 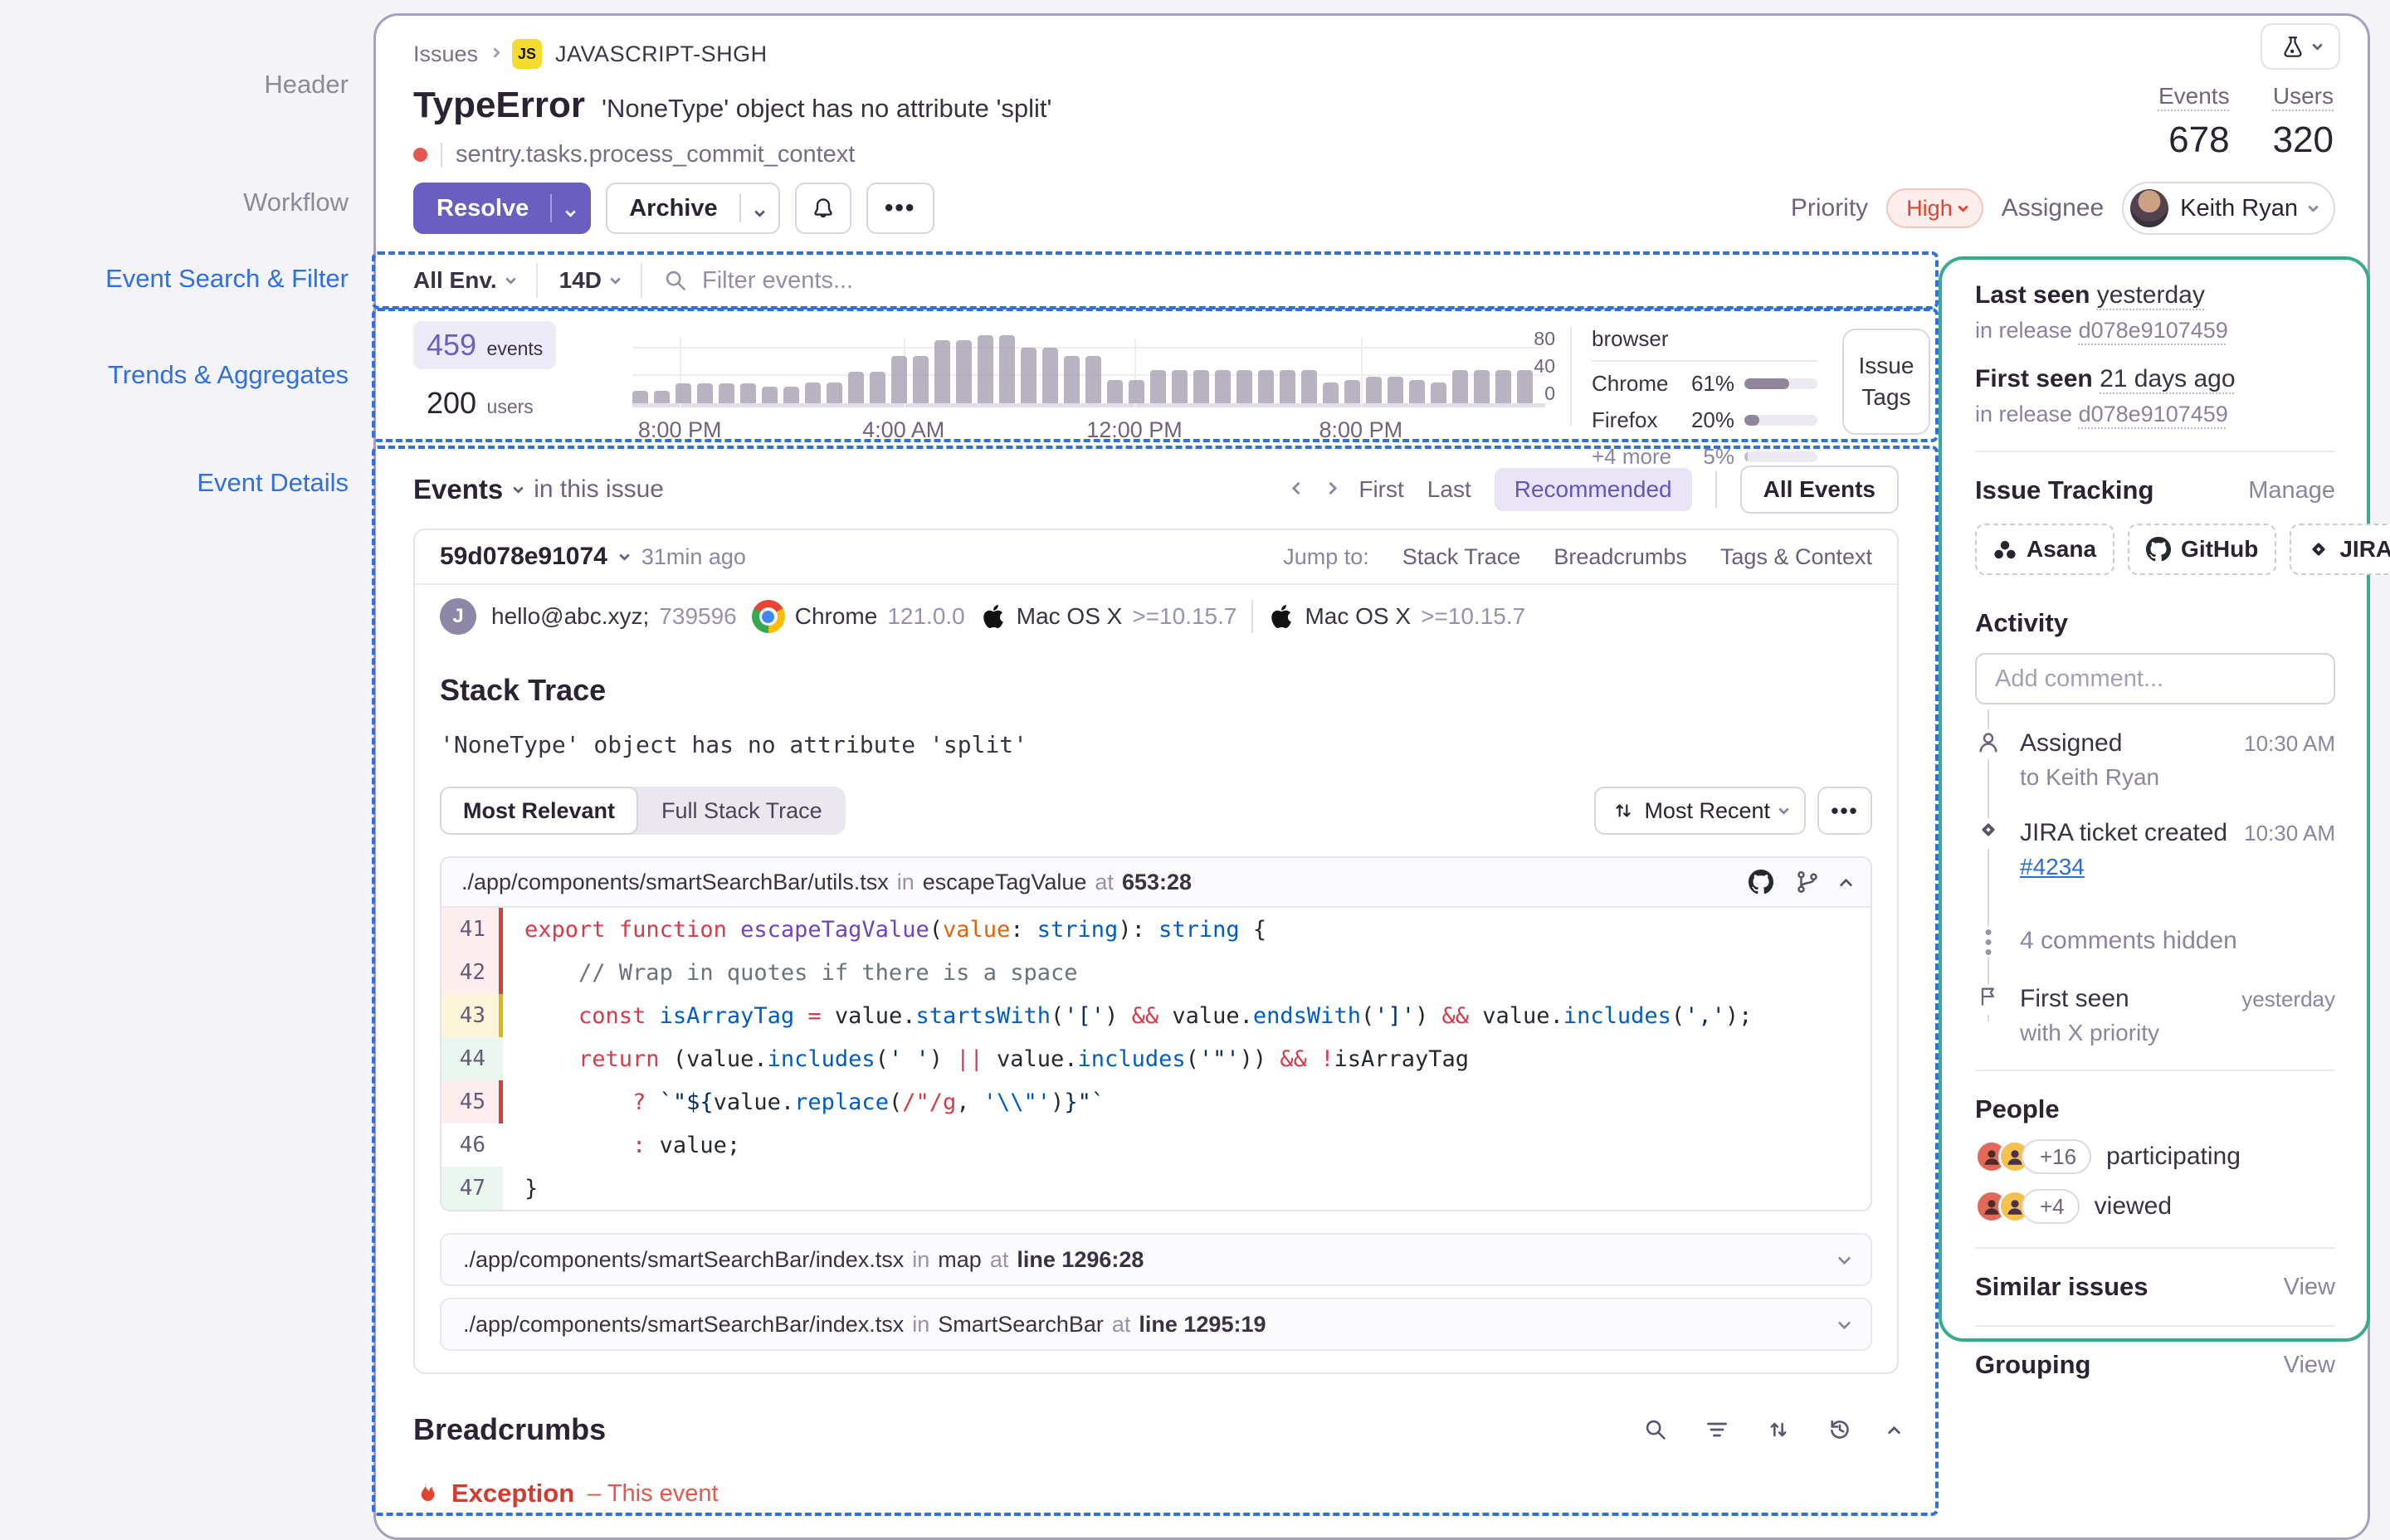 I want to click on stack-trace-tabs: Most Relevant Full Stack Trace, so click(x=643, y=811).